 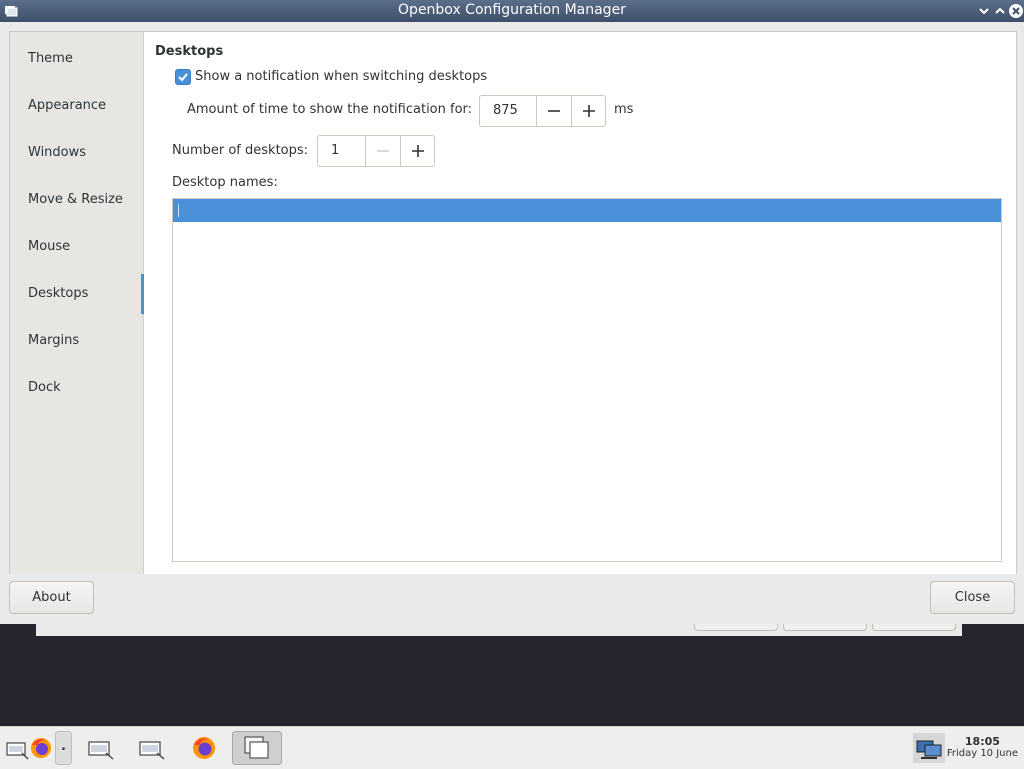 What do you see at coordinates (225, 182) in the screenshot?
I see `desktop-names-label: Desktop names:` at bounding box center [225, 182].